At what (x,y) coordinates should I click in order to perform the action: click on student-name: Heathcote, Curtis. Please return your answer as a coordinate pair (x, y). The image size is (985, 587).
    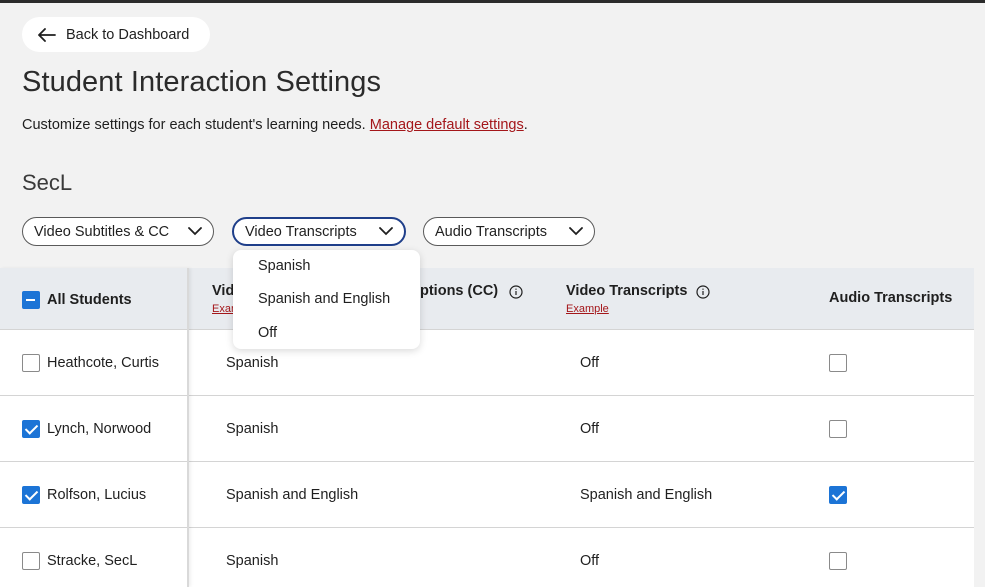
    Looking at the image, I should click on (103, 363).